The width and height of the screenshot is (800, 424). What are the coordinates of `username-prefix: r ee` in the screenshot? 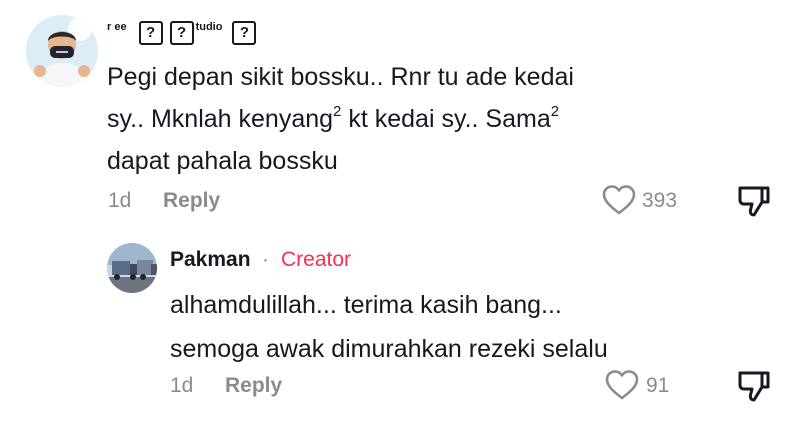 It's located at (117, 27).